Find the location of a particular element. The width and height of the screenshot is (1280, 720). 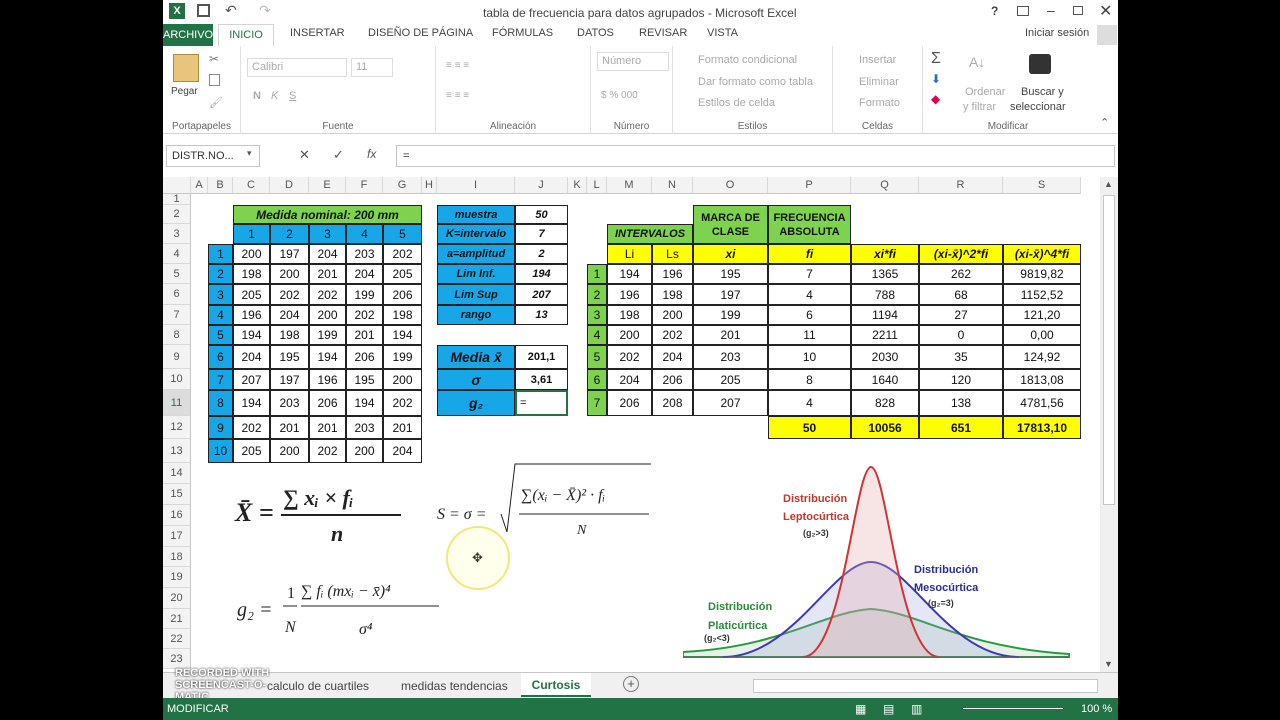

freq-row-label: 3 is located at coordinates (597, 315).